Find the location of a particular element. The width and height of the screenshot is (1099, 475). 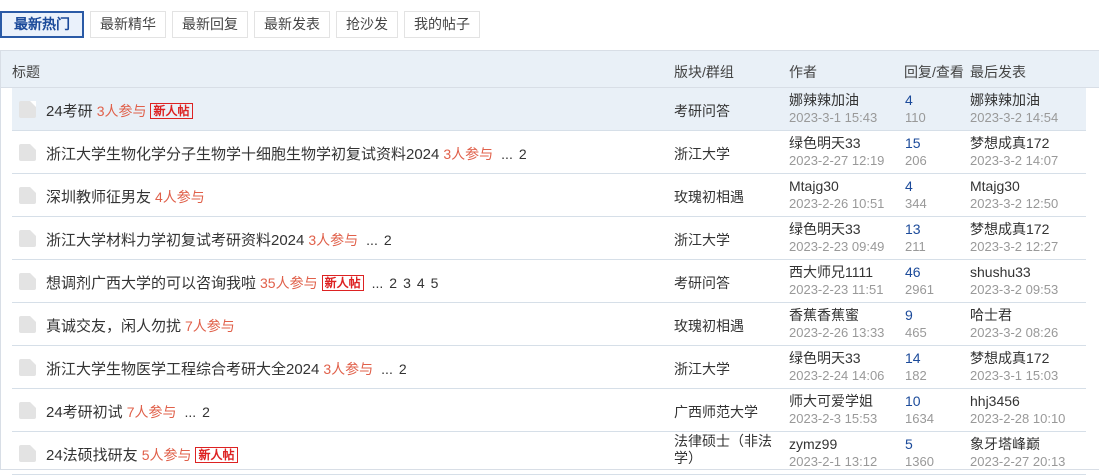

tab-sofa: 抢沙发 is located at coordinates (367, 24).